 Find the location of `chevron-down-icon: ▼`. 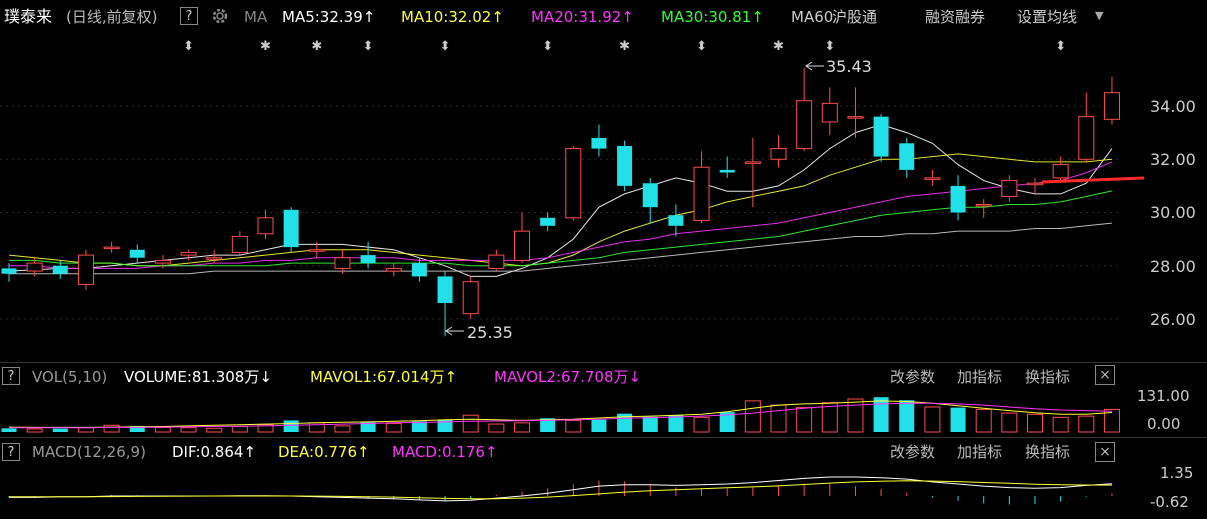

chevron-down-icon: ▼ is located at coordinates (1099, 16).